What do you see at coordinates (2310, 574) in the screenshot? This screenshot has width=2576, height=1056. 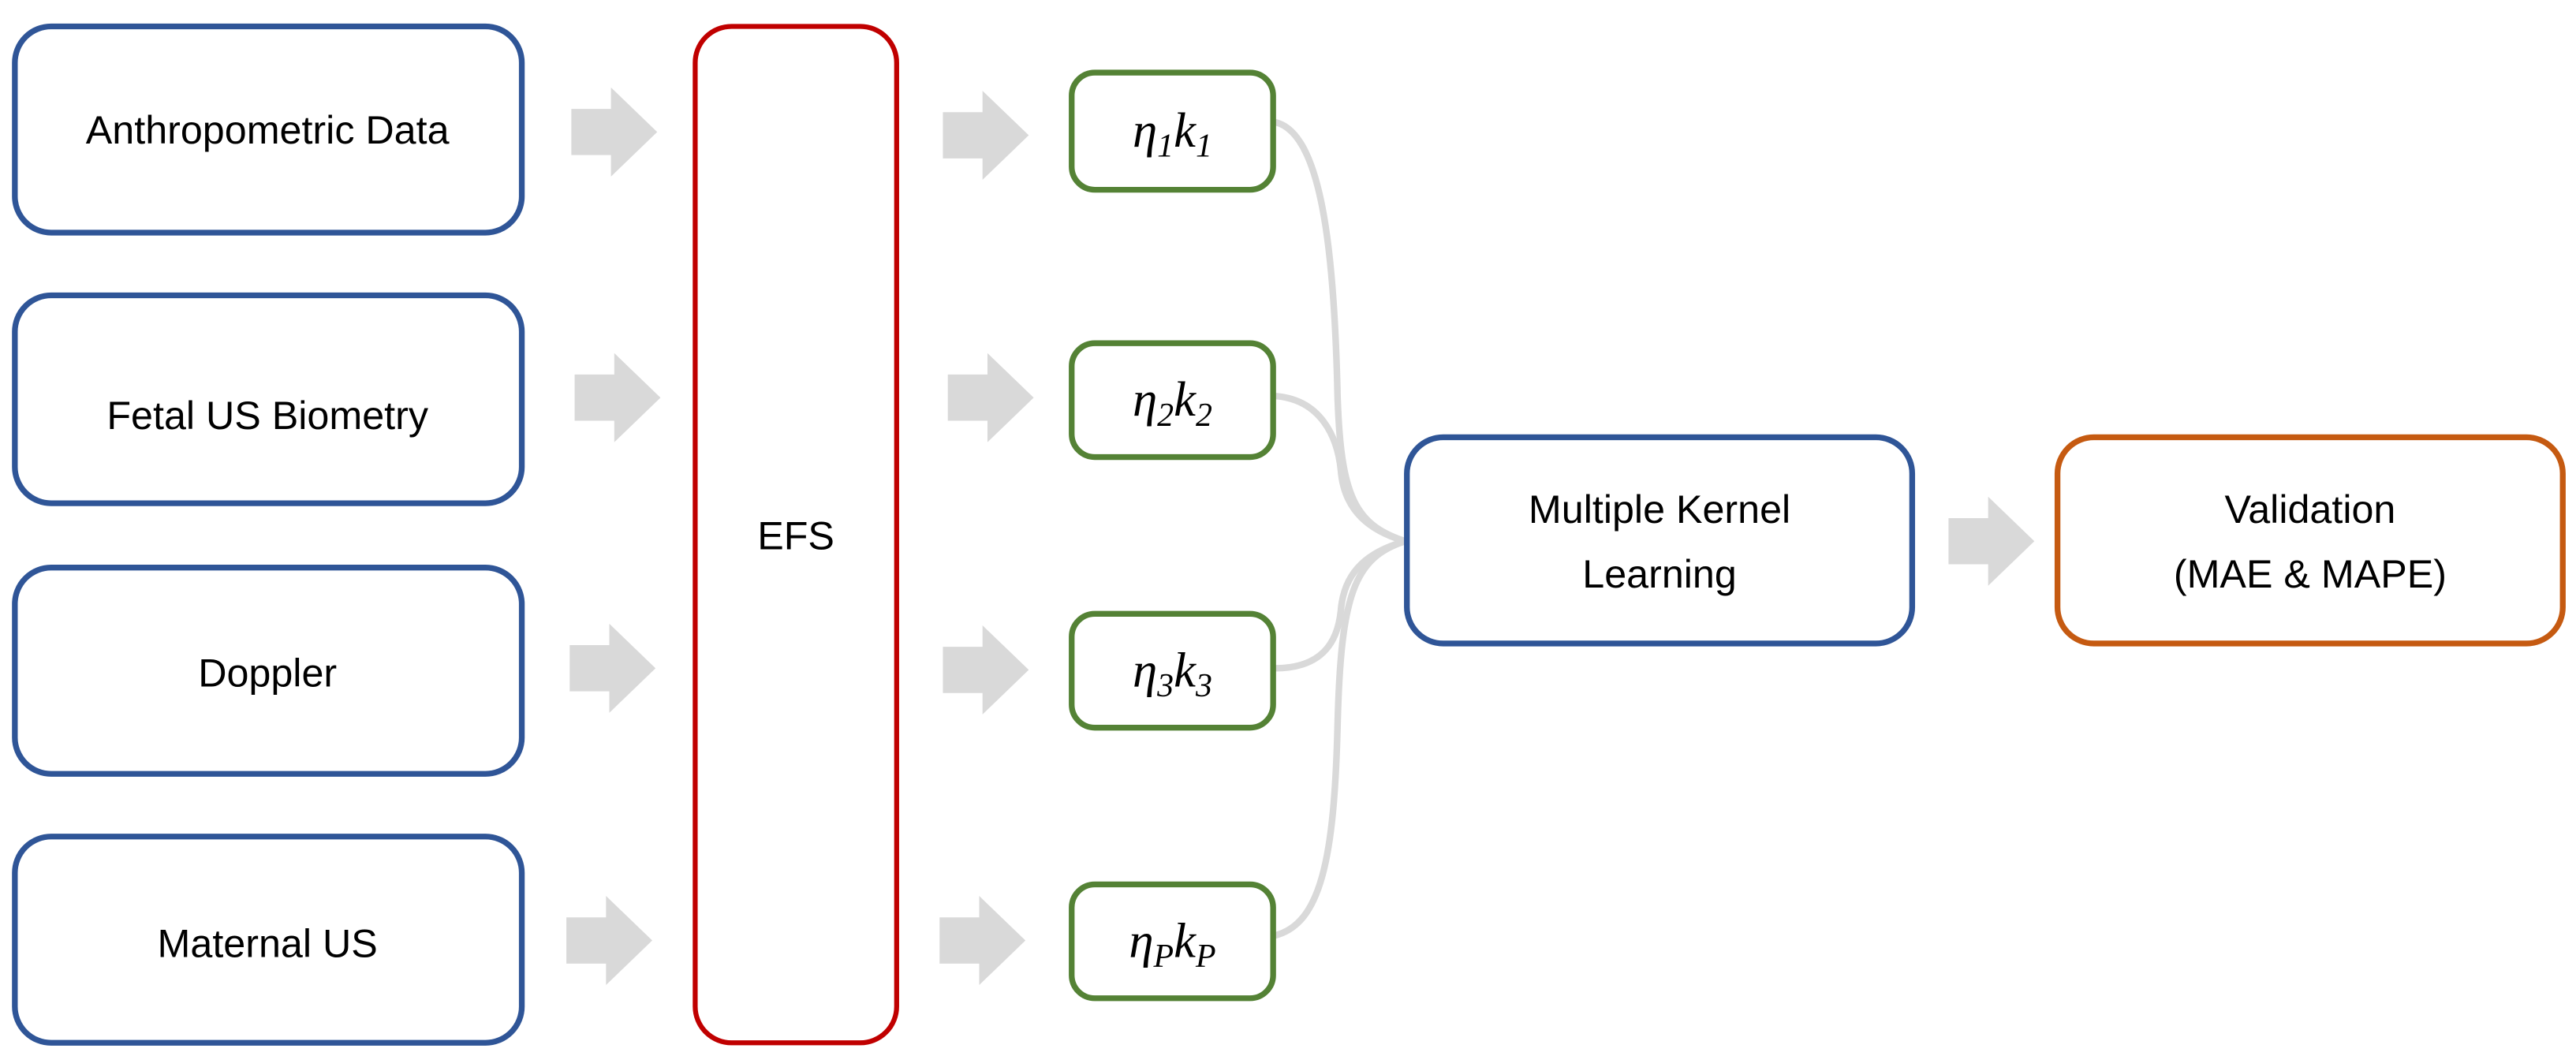 I see `validation-label-line2: (MAE & MAPE)` at bounding box center [2310, 574].